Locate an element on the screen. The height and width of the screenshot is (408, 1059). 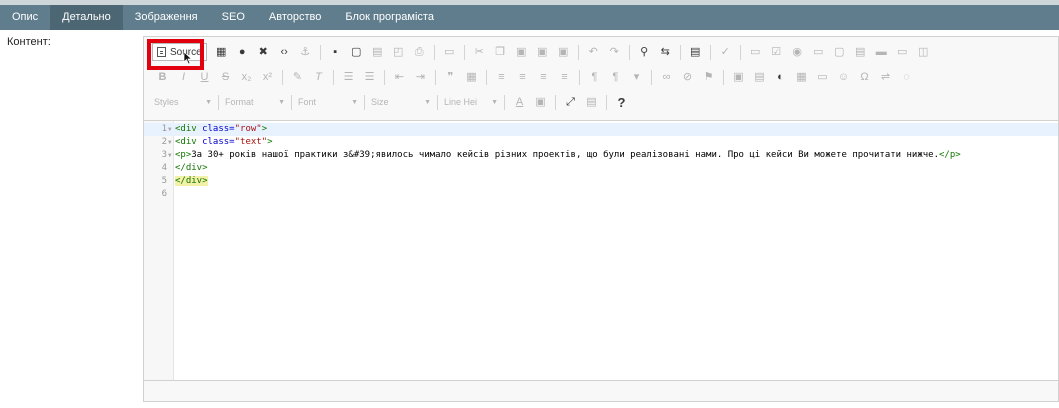
redo-icon: ↷ is located at coordinates (614, 52).